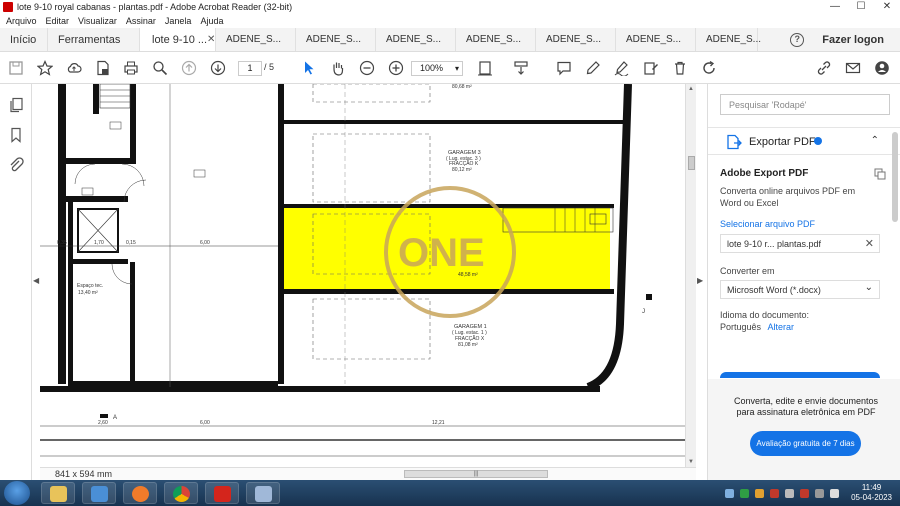 The height and width of the screenshot is (506, 900). I want to click on windows-taskbar: 11:49 05-04-2023, so click(450, 493).